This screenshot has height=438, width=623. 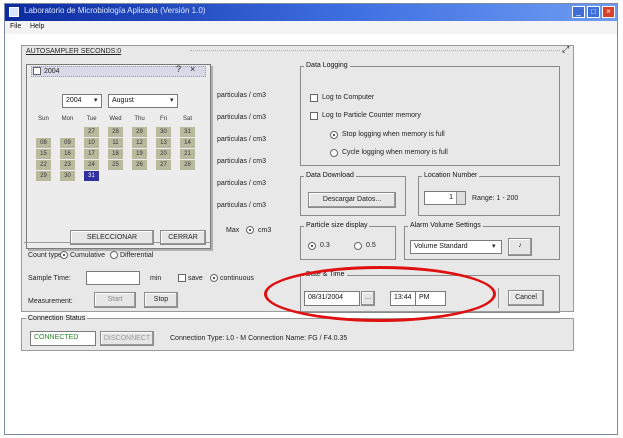 I want to click on calendar-day: 24, so click(x=91, y=165).